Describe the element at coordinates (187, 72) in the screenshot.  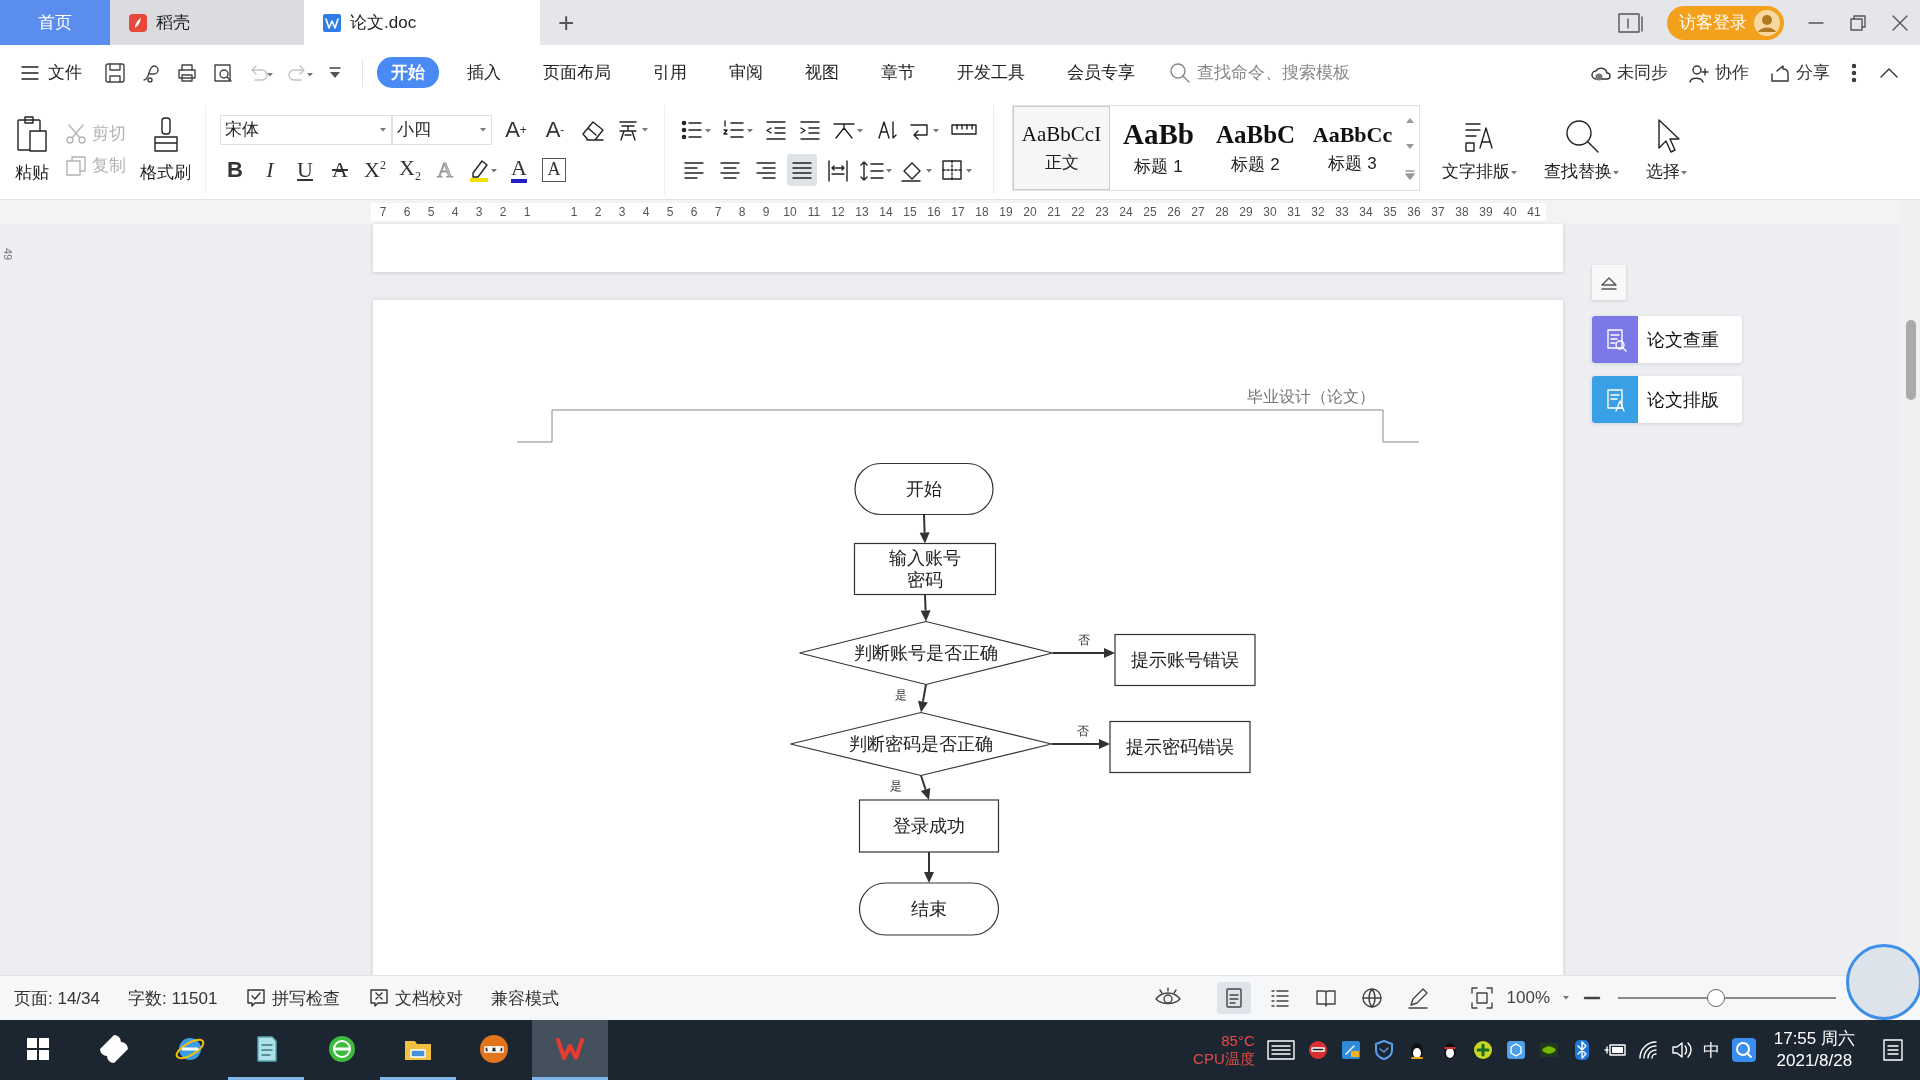
I see `print-icon` at that location.